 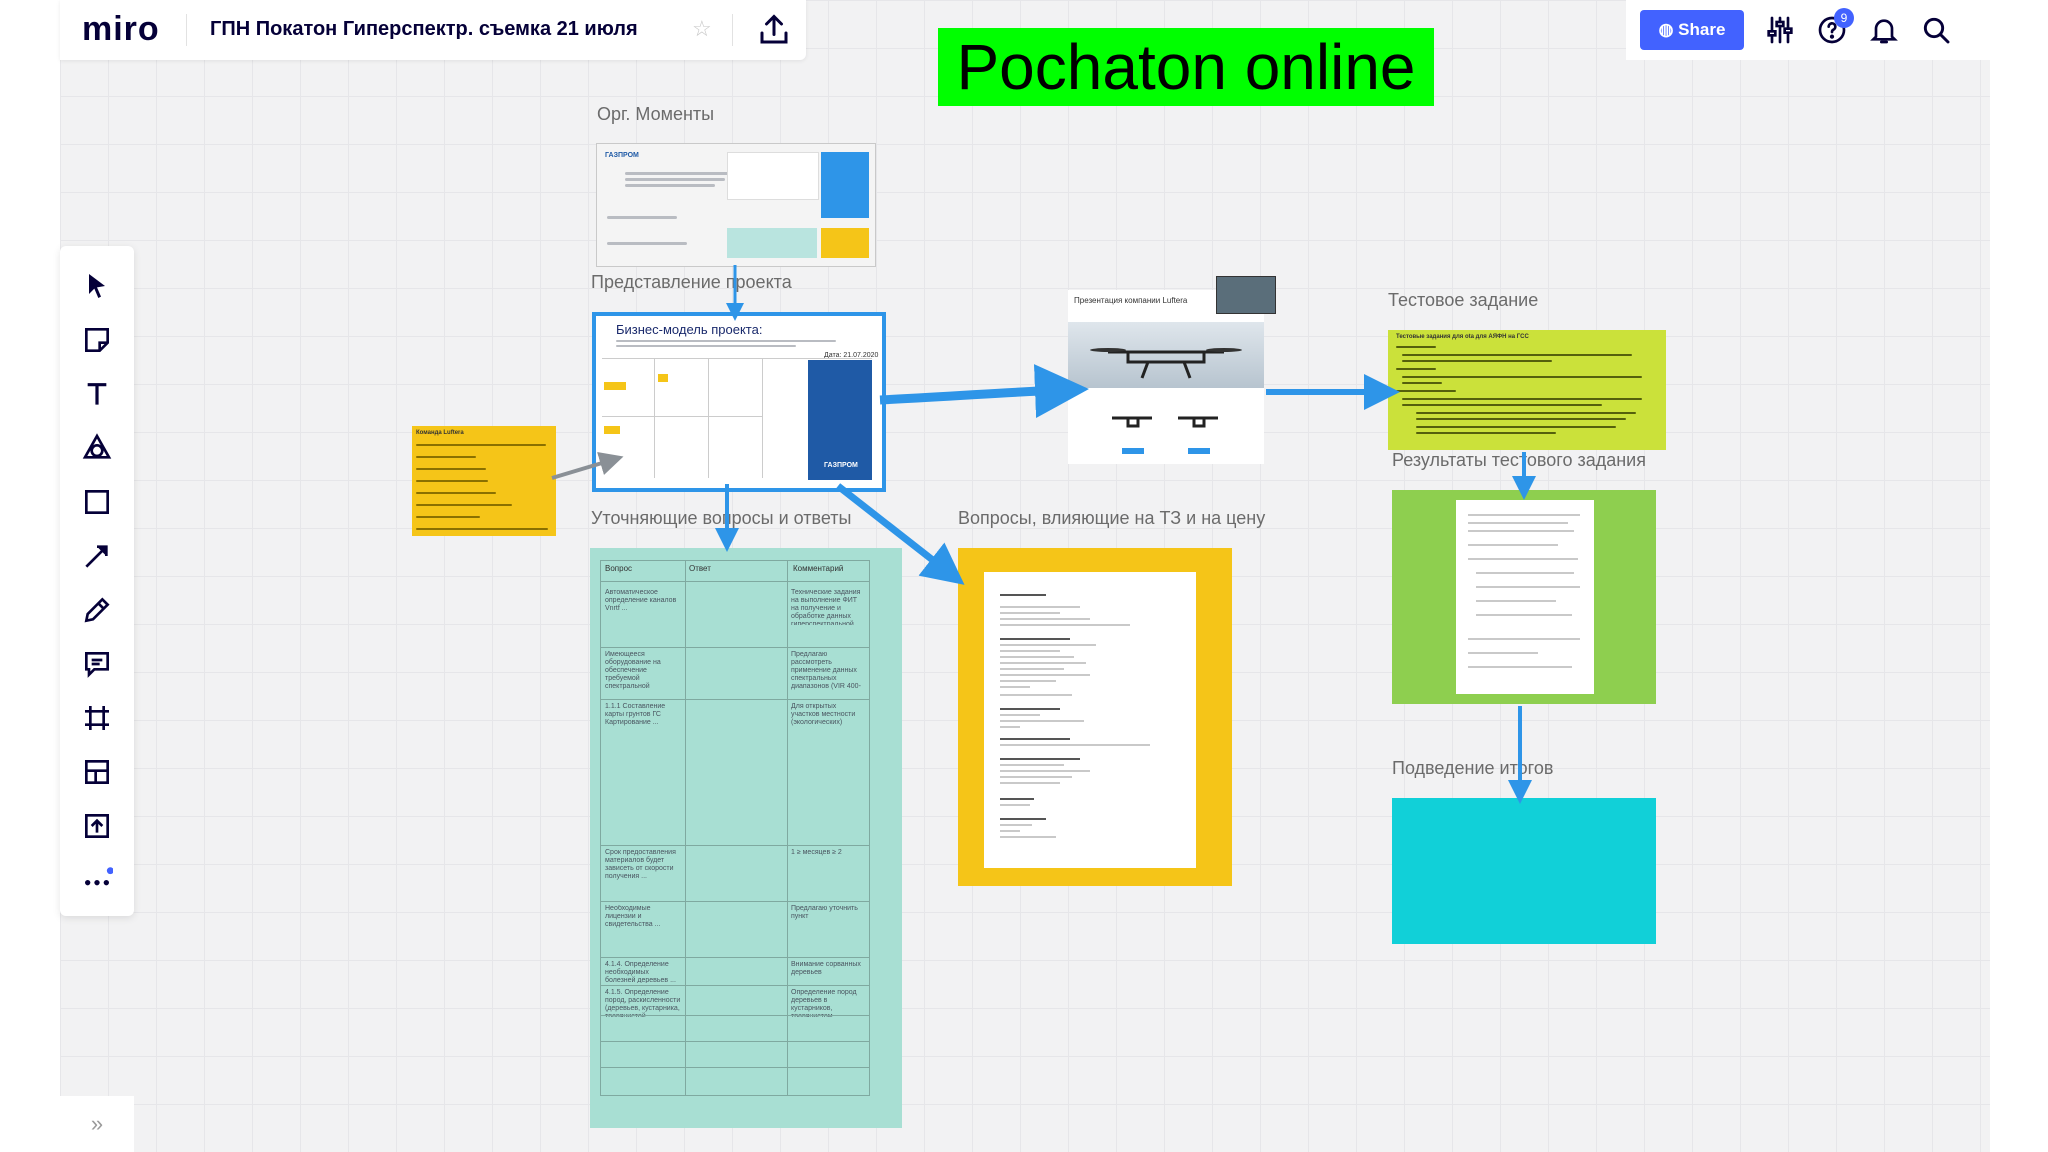 I want to click on arrow-team-to-project, so click(x=587, y=465).